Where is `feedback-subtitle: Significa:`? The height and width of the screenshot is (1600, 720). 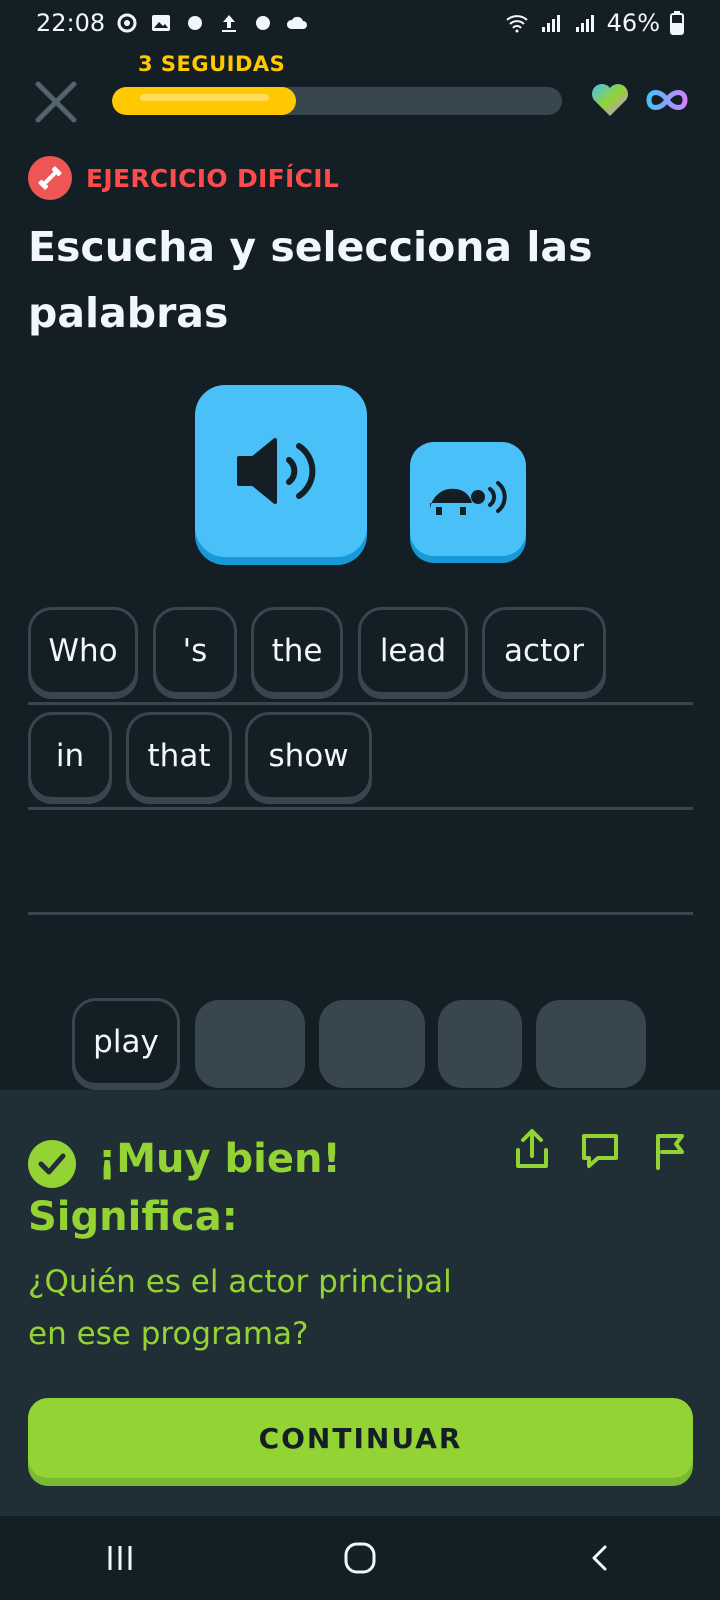 feedback-subtitle: Significa: is located at coordinates (133, 1217).